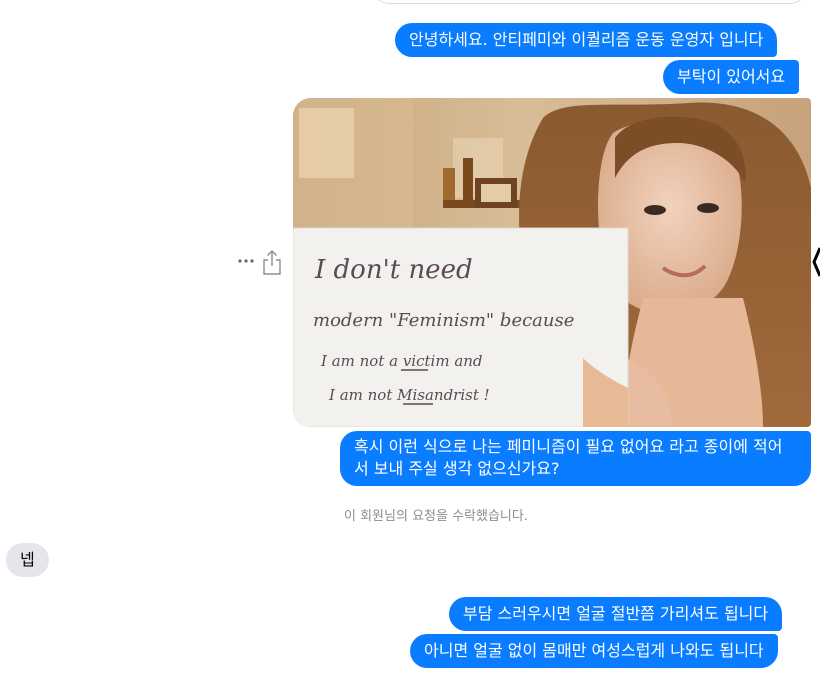 The width and height of the screenshot is (820, 678). I want to click on sent-message: 부탁이 있어서요, so click(731, 77).